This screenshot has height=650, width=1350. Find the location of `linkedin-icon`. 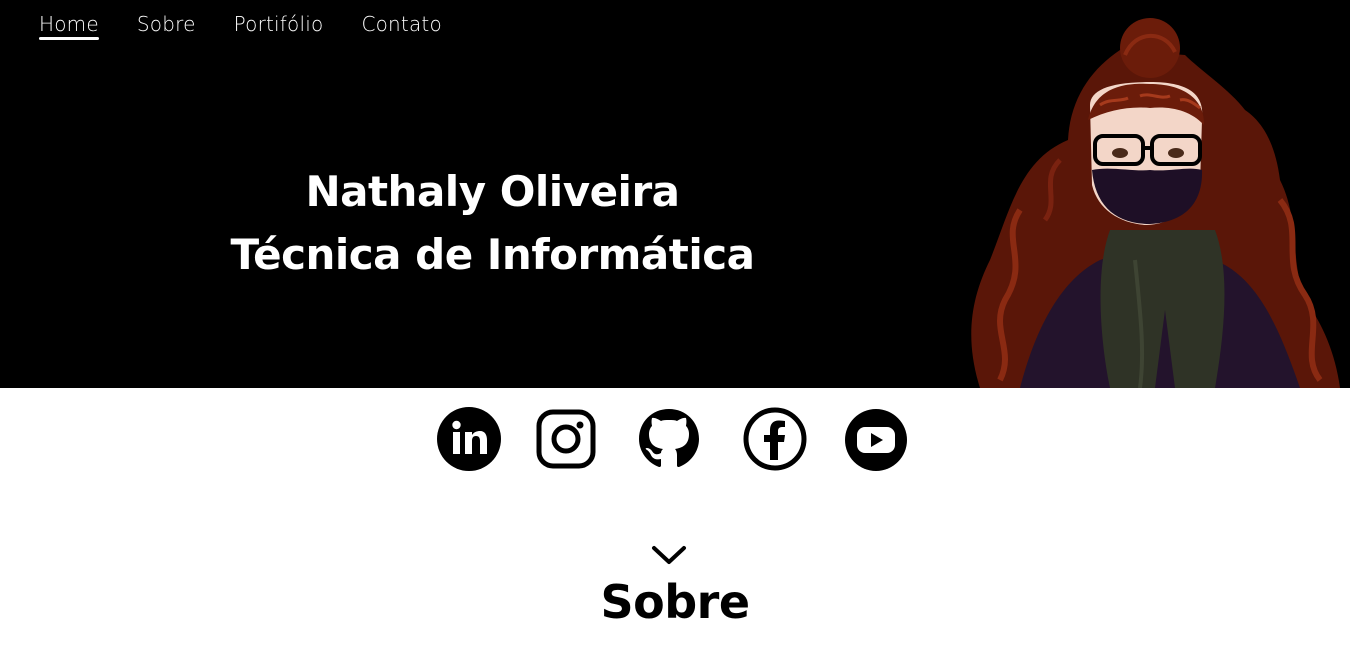

linkedin-icon is located at coordinates (469, 439).